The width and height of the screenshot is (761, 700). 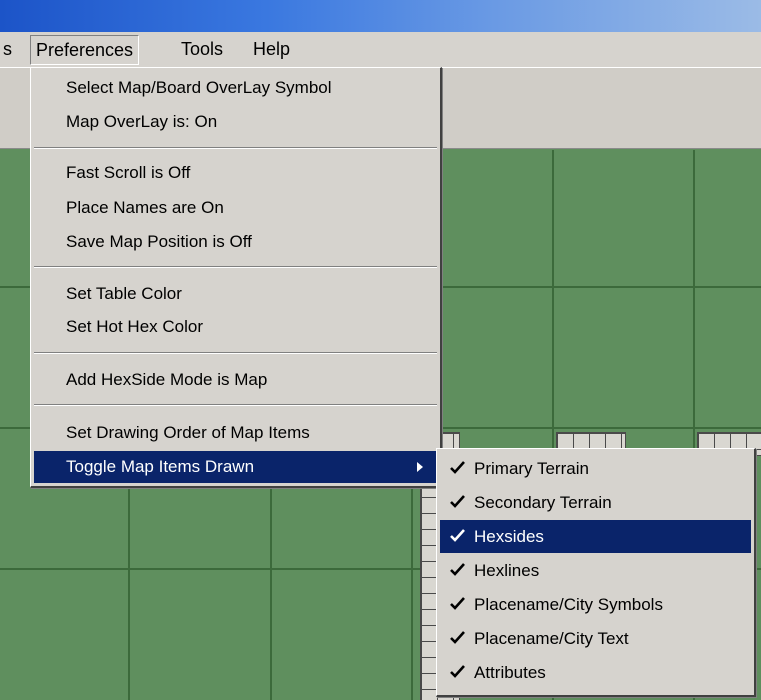 I want to click on submenu-item-label: Primary Terrain, so click(x=531, y=468).